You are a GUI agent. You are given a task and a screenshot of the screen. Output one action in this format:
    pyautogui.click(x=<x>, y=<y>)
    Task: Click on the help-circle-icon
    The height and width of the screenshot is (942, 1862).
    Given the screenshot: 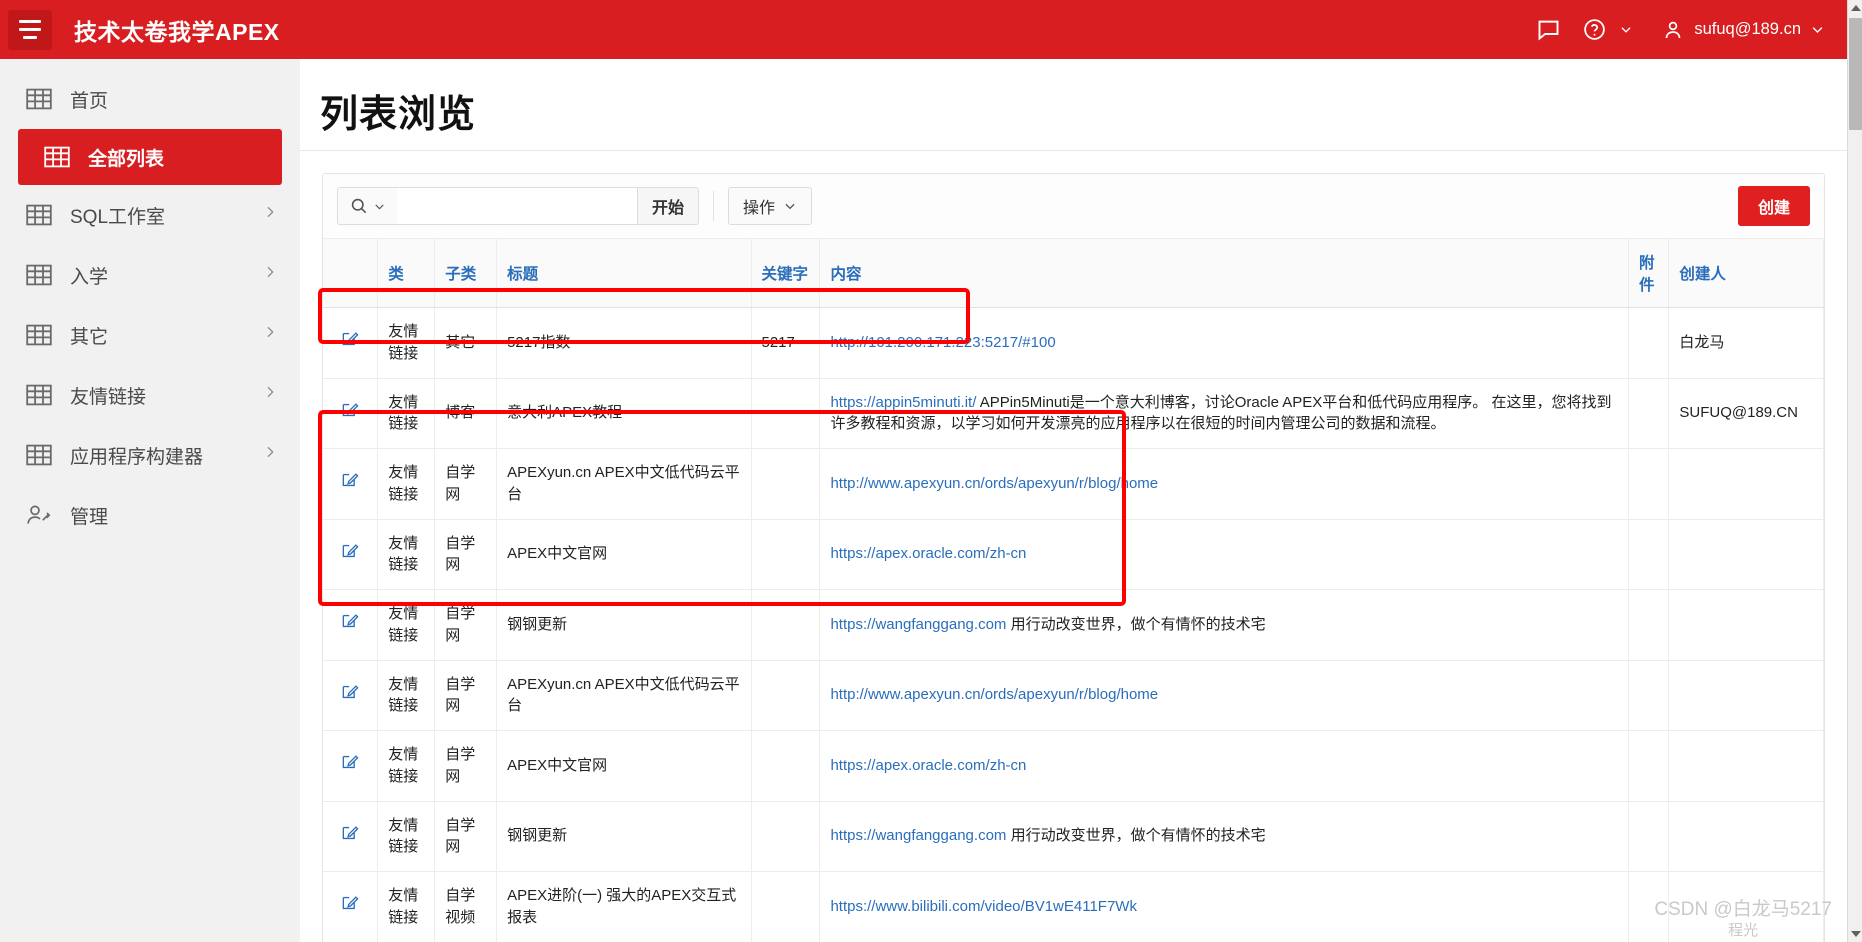 What is the action you would take?
    pyautogui.click(x=1594, y=29)
    